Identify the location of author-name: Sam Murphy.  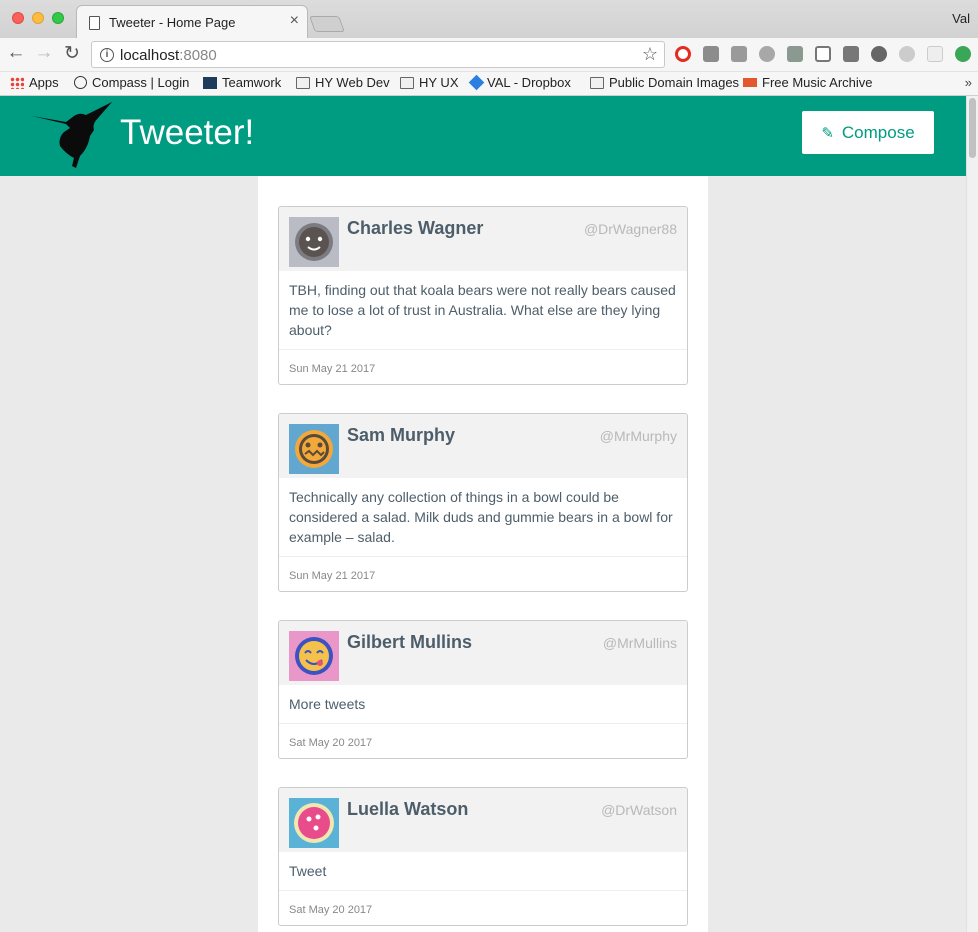
(401, 435).